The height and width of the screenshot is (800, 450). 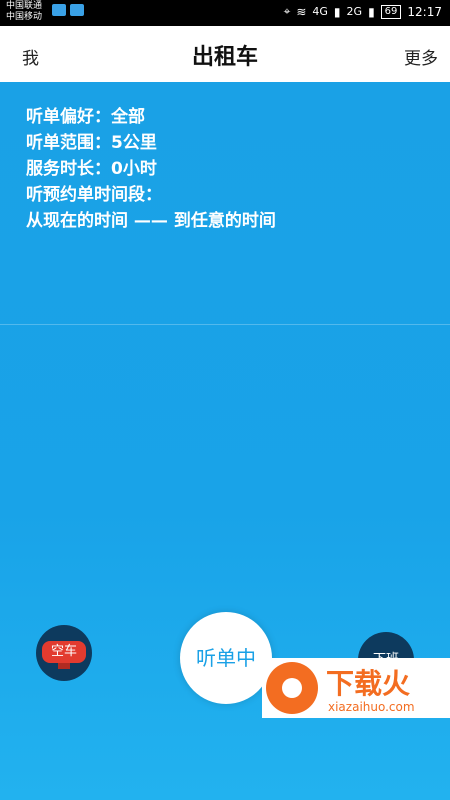 I want to click on status-right: ⌖ ≋ 4G ▮ 2G ▮ 69 12:17, so click(x=363, y=11).